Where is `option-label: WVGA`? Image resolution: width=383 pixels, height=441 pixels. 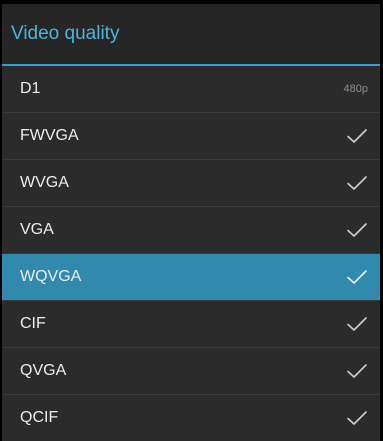
option-label: WVGA is located at coordinates (44, 182).